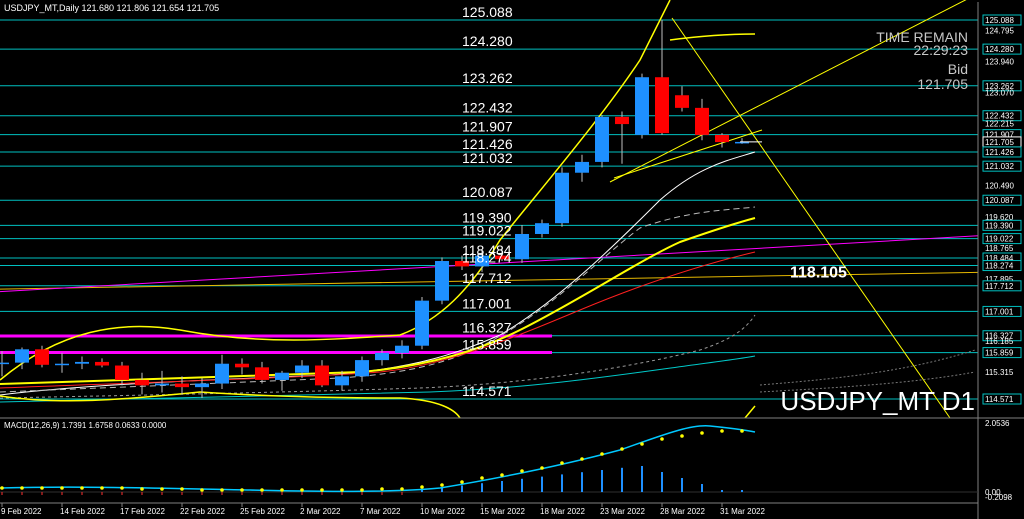  I want to click on price-tag: 124.795, so click(999, 31).